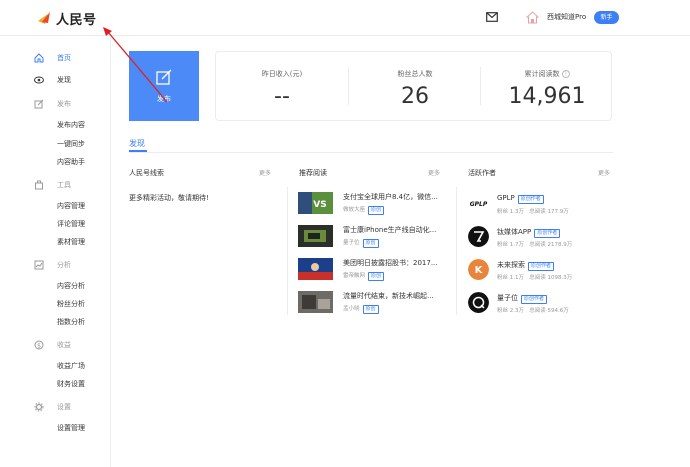 Image resolution: width=690 pixels, height=467 pixels. I want to click on sidebar-item-sync: 一键同步, so click(71, 144).